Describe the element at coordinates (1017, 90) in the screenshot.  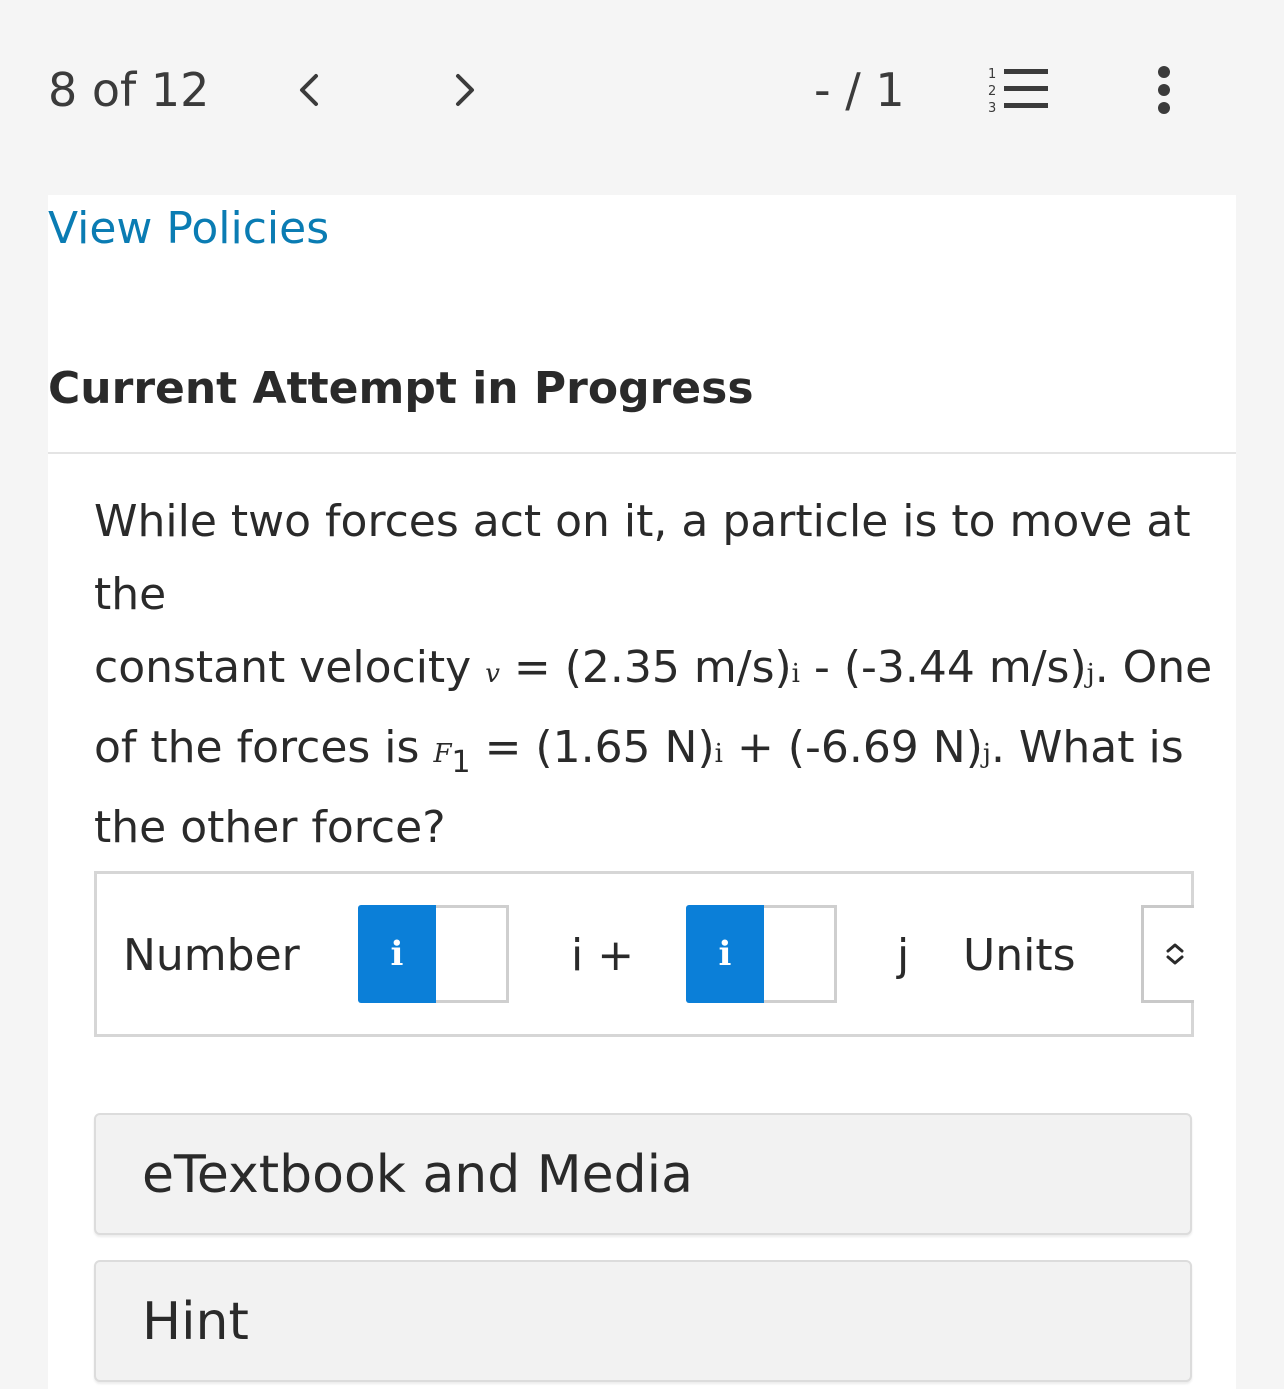
I see `numbered-list-icon: 1 2 3` at that location.